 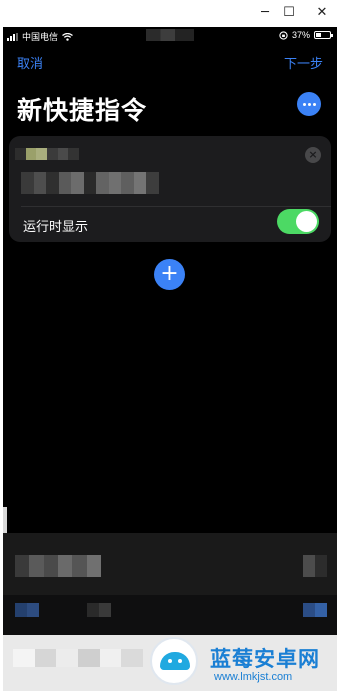 I want to click on redacted-action-name, so click(x=47, y=154).